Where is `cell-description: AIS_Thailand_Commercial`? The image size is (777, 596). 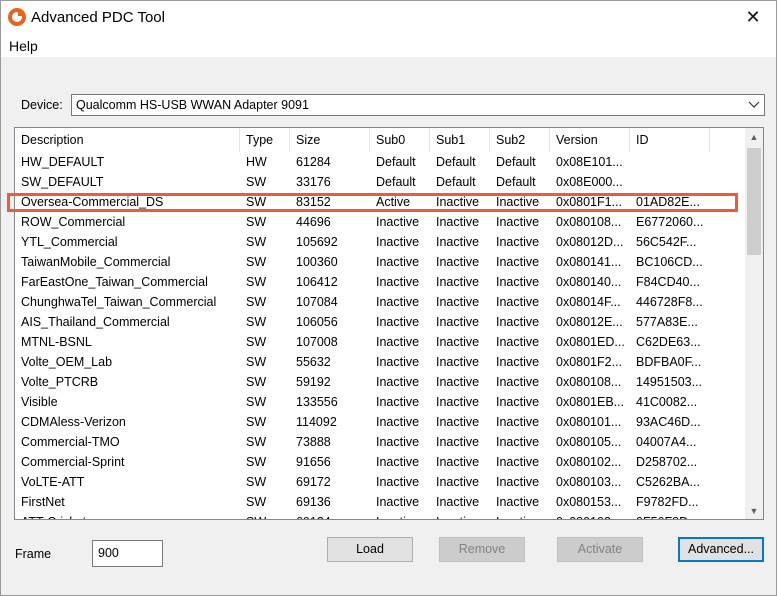 cell-description: AIS_Thailand_Commercial is located at coordinates (95, 322).